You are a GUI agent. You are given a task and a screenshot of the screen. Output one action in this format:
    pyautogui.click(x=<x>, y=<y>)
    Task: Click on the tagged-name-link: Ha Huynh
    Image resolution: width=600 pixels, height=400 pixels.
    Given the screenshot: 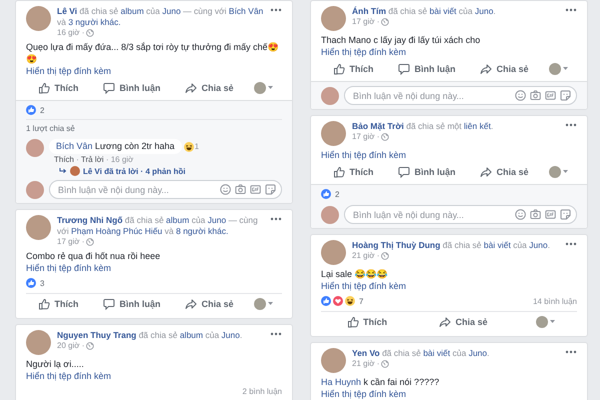 What is the action you would take?
    pyautogui.click(x=341, y=382)
    